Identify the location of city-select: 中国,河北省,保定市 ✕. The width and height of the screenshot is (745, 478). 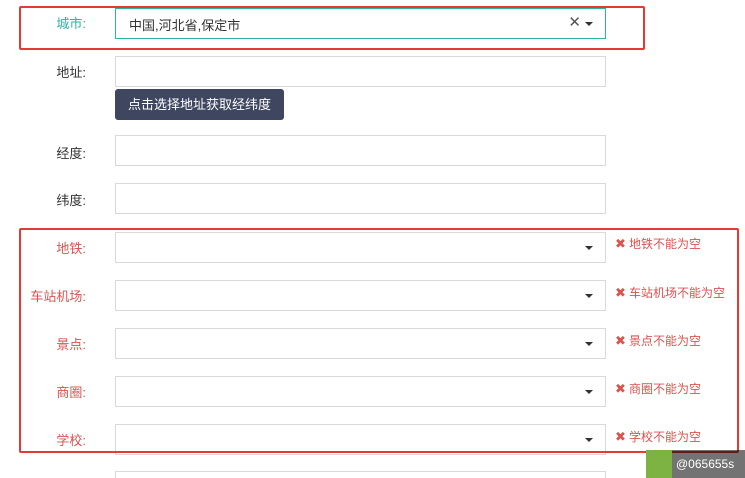
(360, 23).